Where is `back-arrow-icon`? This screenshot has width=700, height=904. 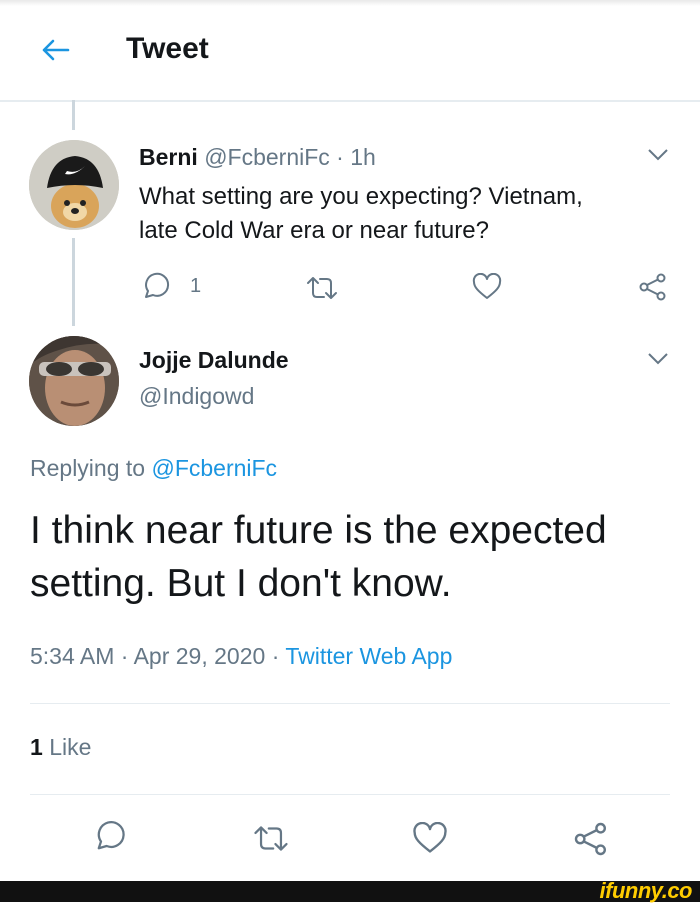
back-arrow-icon is located at coordinates (55, 50).